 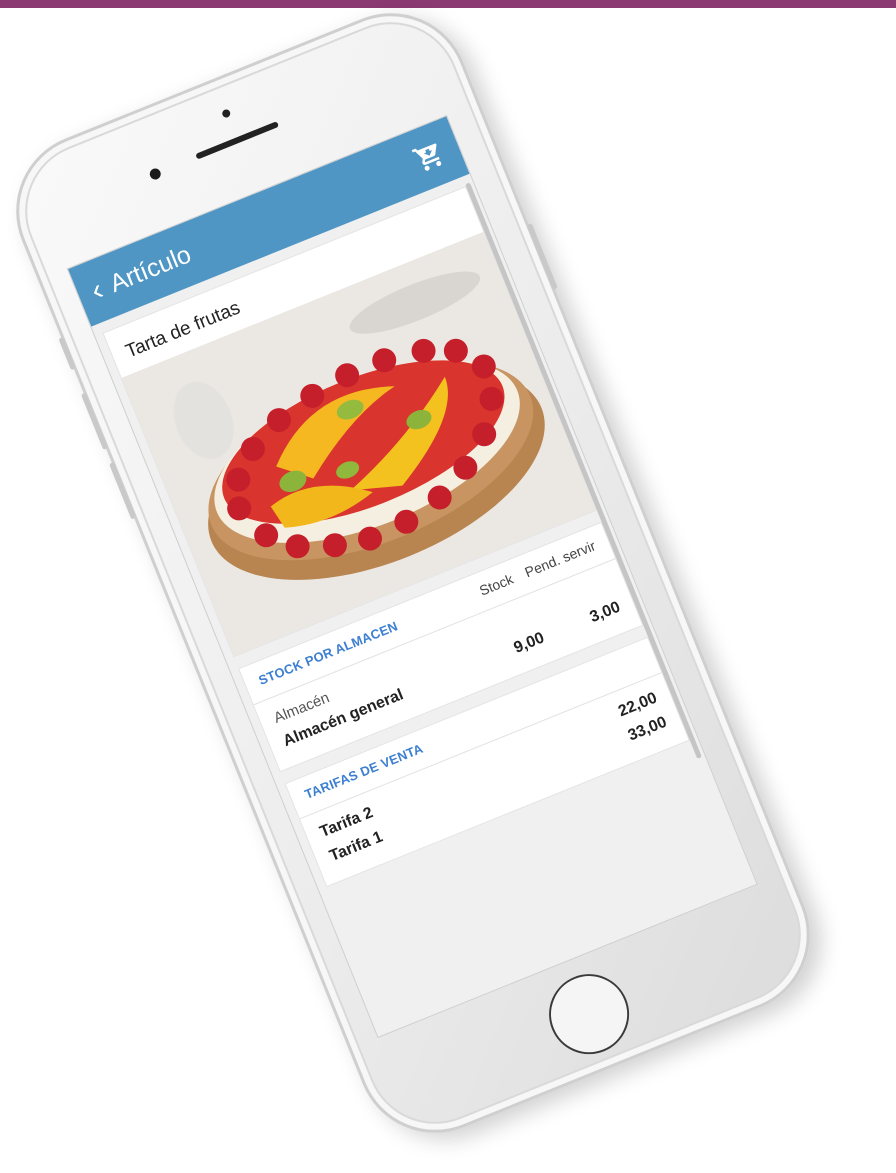 I want to click on pending-column-header: Pend. servir, so click(x=560, y=559).